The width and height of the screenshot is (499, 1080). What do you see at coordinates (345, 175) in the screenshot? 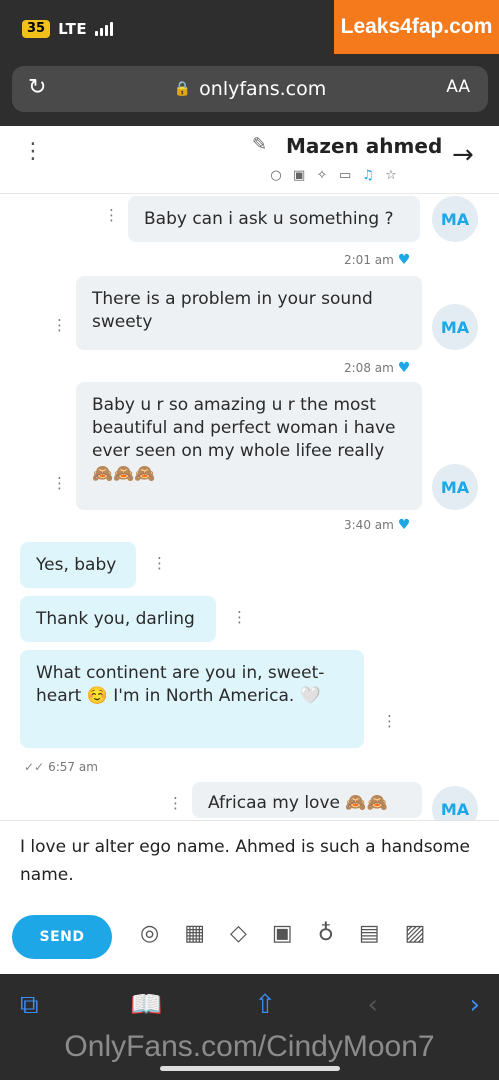
I see `message-icon: ▭` at bounding box center [345, 175].